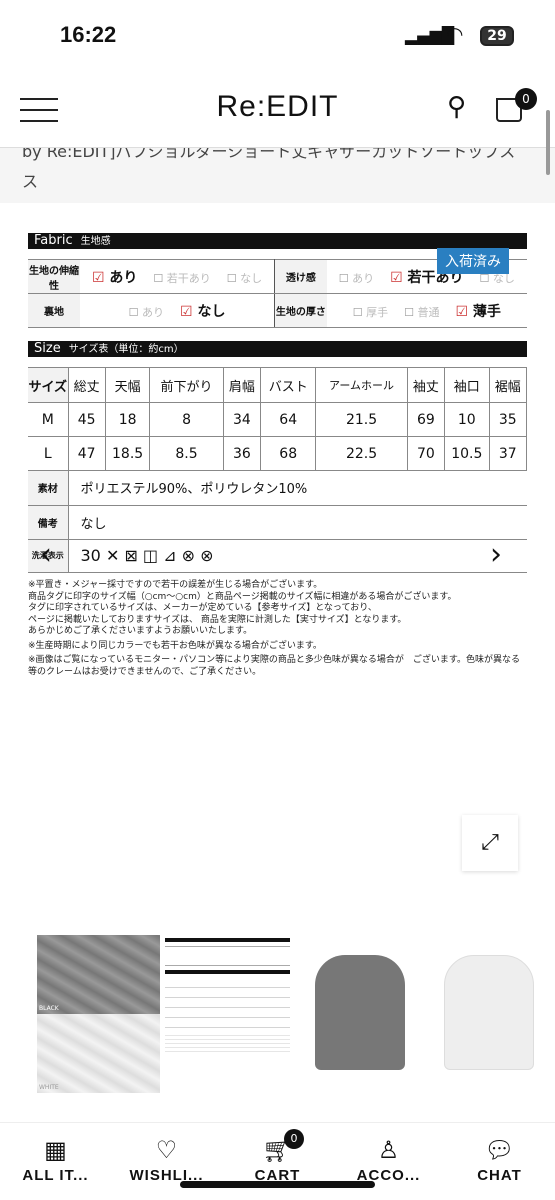  What do you see at coordinates (277, 107) in the screenshot?
I see `logo: Re:EDIT` at bounding box center [277, 107].